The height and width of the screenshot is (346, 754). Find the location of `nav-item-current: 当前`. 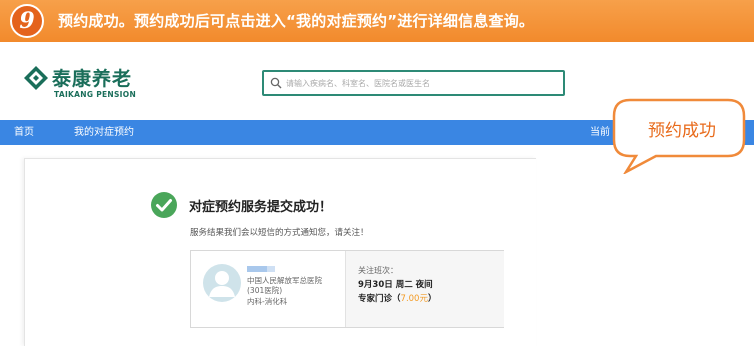

nav-item-current: 当前 is located at coordinates (600, 132).